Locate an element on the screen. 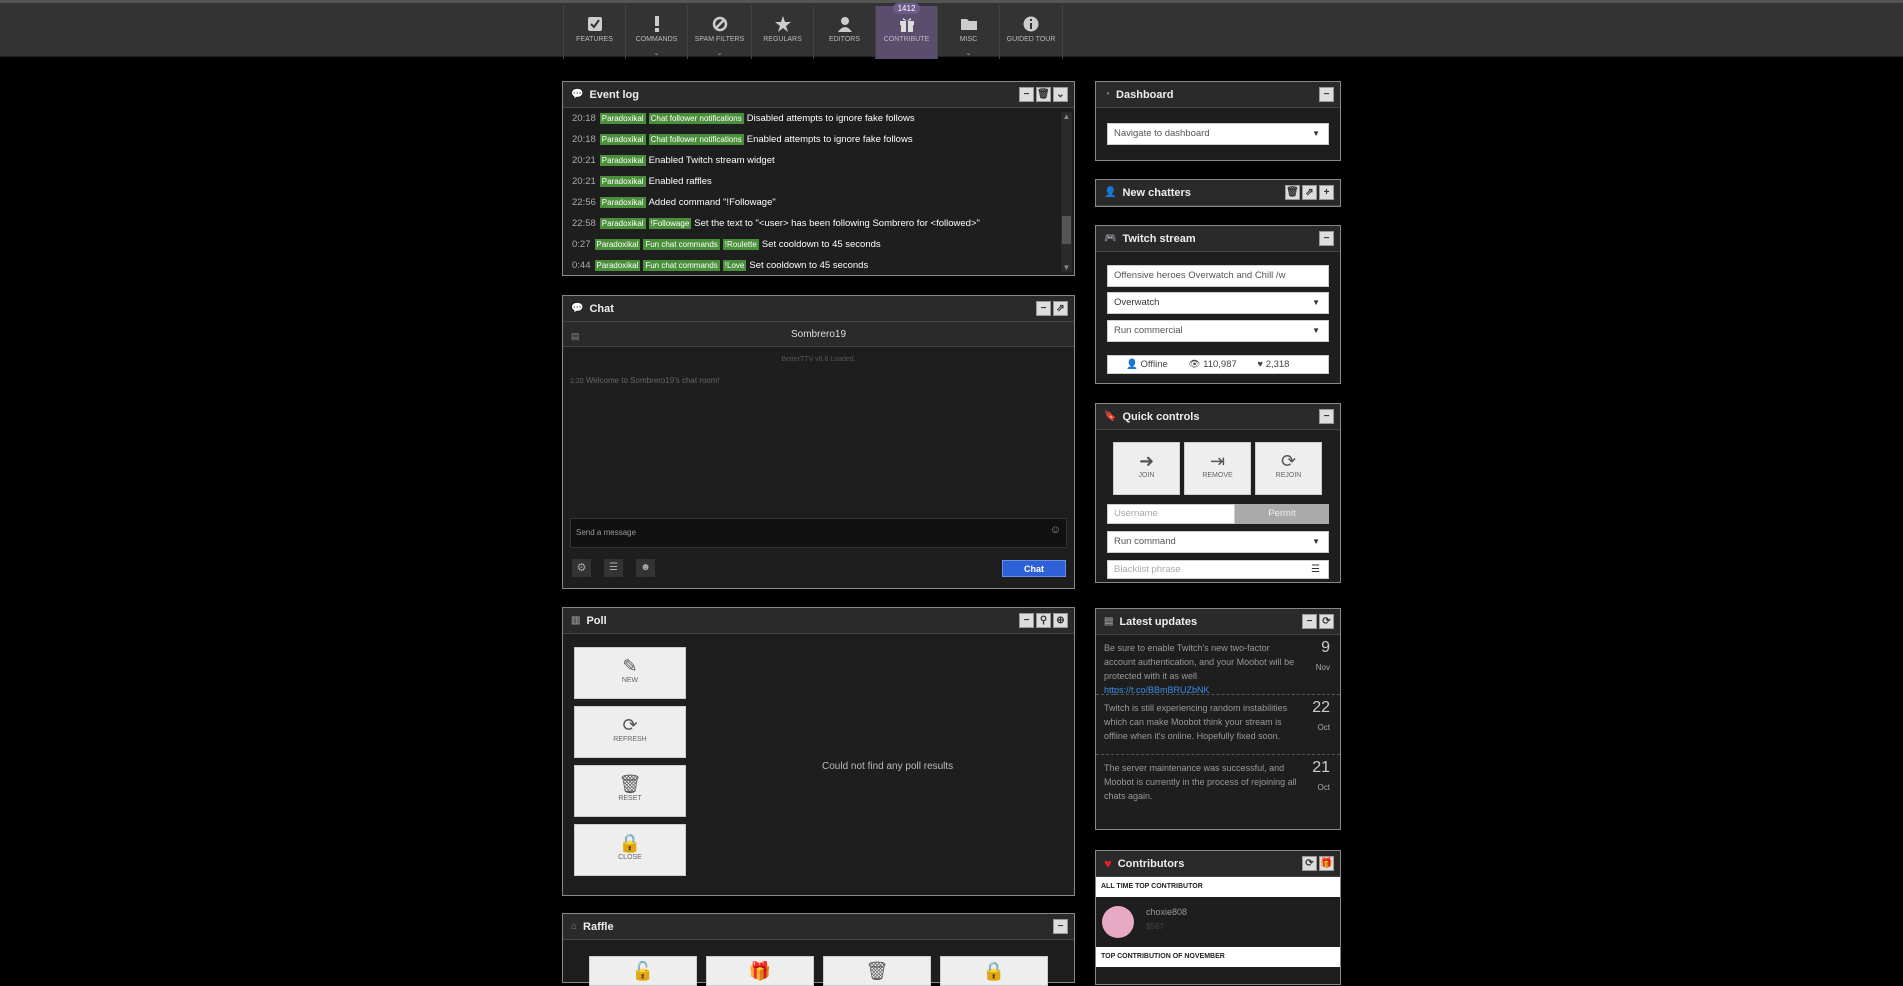  nav-editors: EDITORS is located at coordinates (844, 32).